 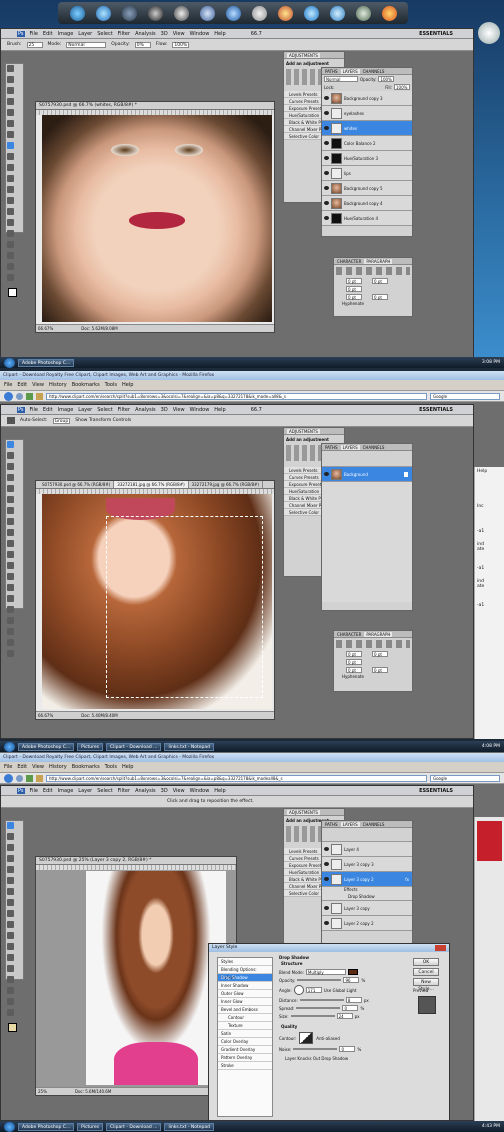 What do you see at coordinates (378, 634) in the screenshot?
I see `tab-paragraph: PARAGRAPH` at bounding box center [378, 634].